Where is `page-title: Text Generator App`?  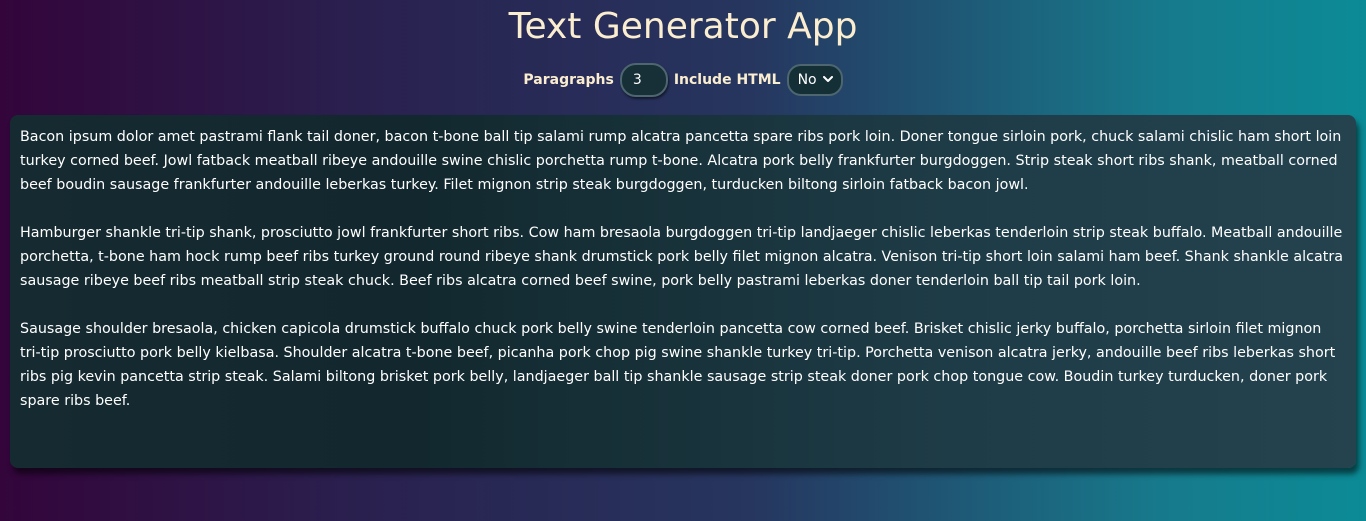 page-title: Text Generator App is located at coordinates (683, 26).